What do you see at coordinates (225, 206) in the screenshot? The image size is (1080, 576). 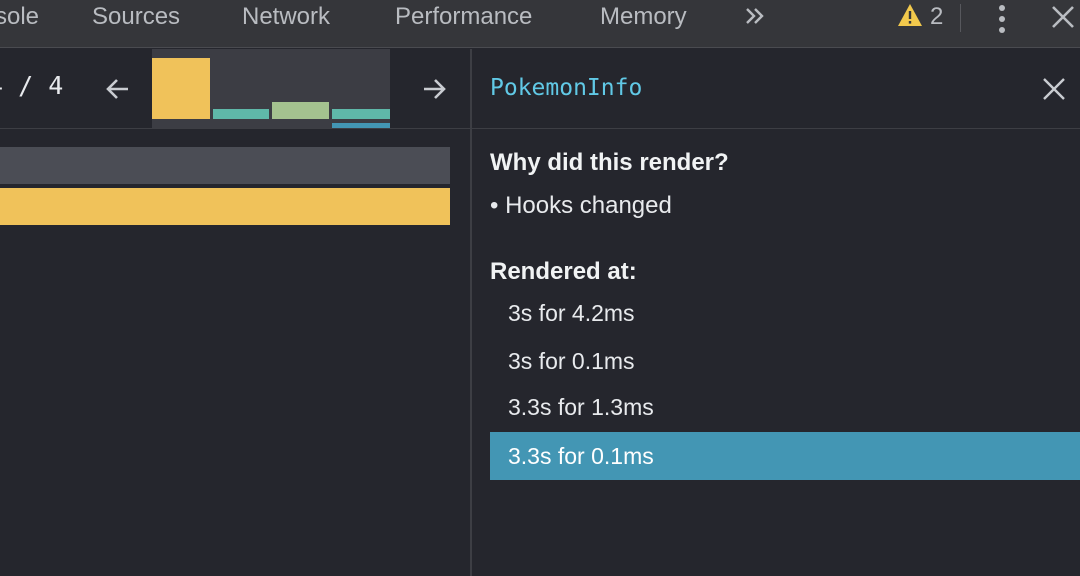 I see `flamegraph-row-selected` at bounding box center [225, 206].